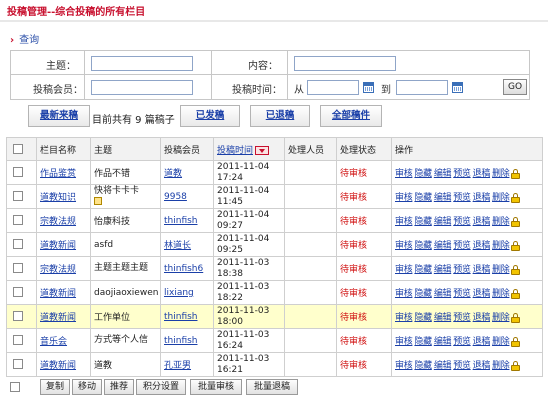  I want to click on member-link: thinfish6, so click(183, 269).